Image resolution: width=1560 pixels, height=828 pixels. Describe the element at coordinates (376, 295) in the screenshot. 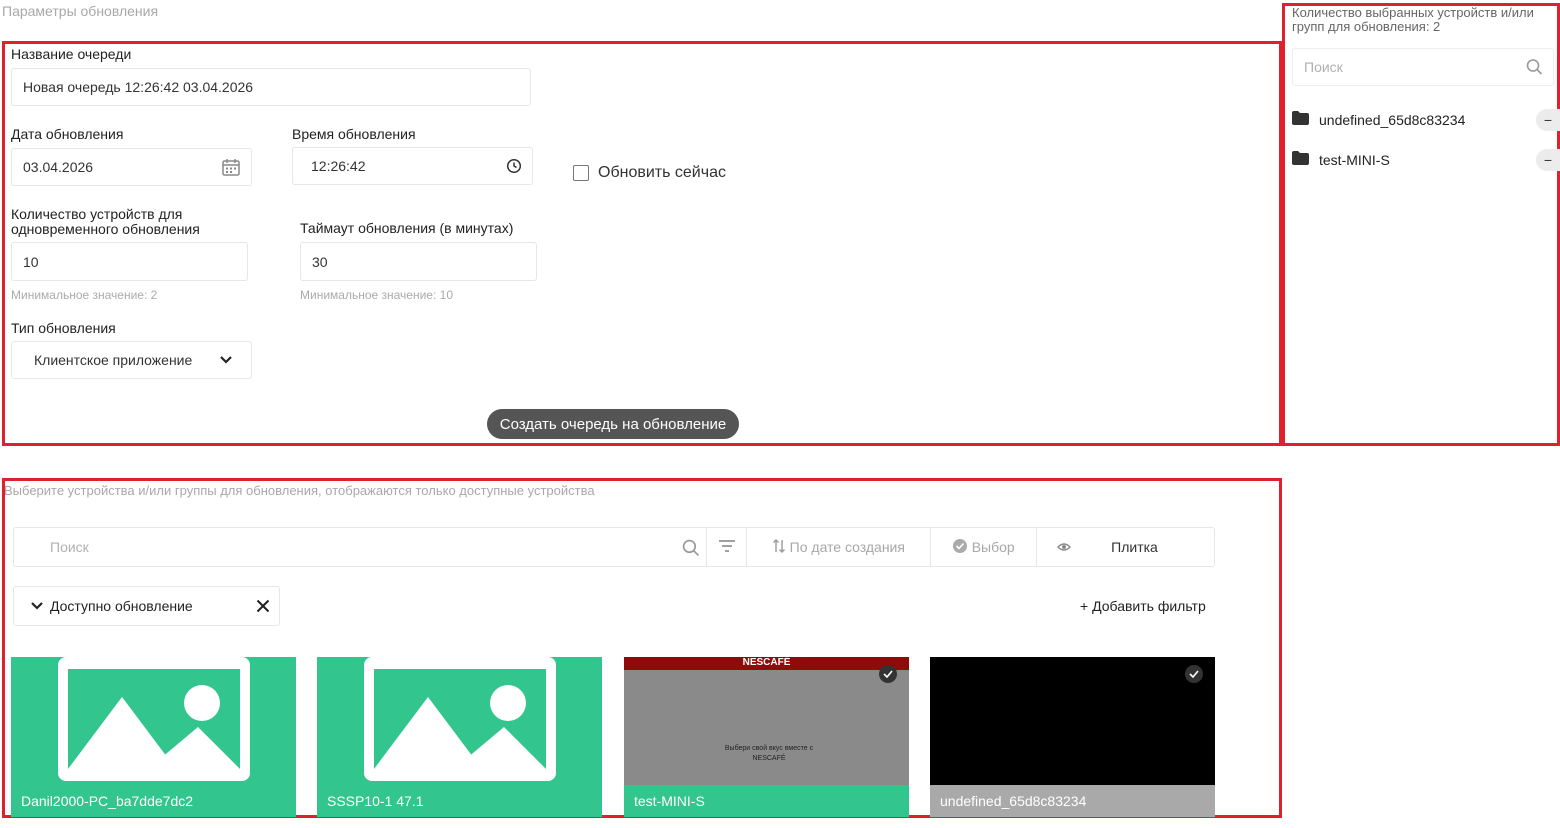

I see `timeout-hint: Минимальное значение: 10` at that location.